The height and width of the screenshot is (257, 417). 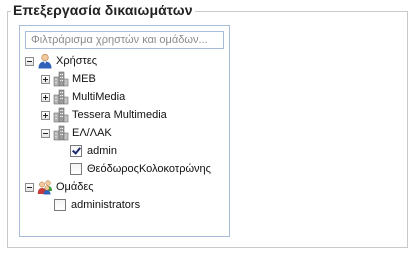 I want to click on tree-node-users: Χρήστες, so click(x=61, y=61).